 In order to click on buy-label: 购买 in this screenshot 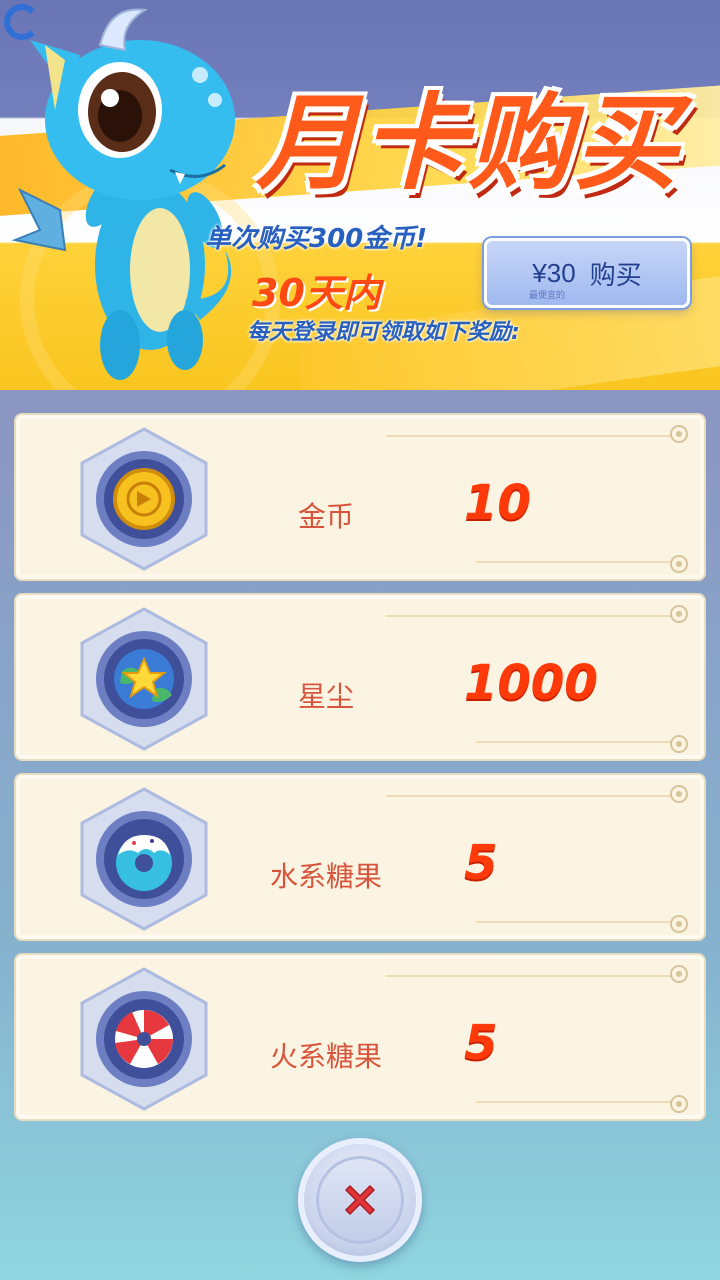, I will do `click(615, 274)`.